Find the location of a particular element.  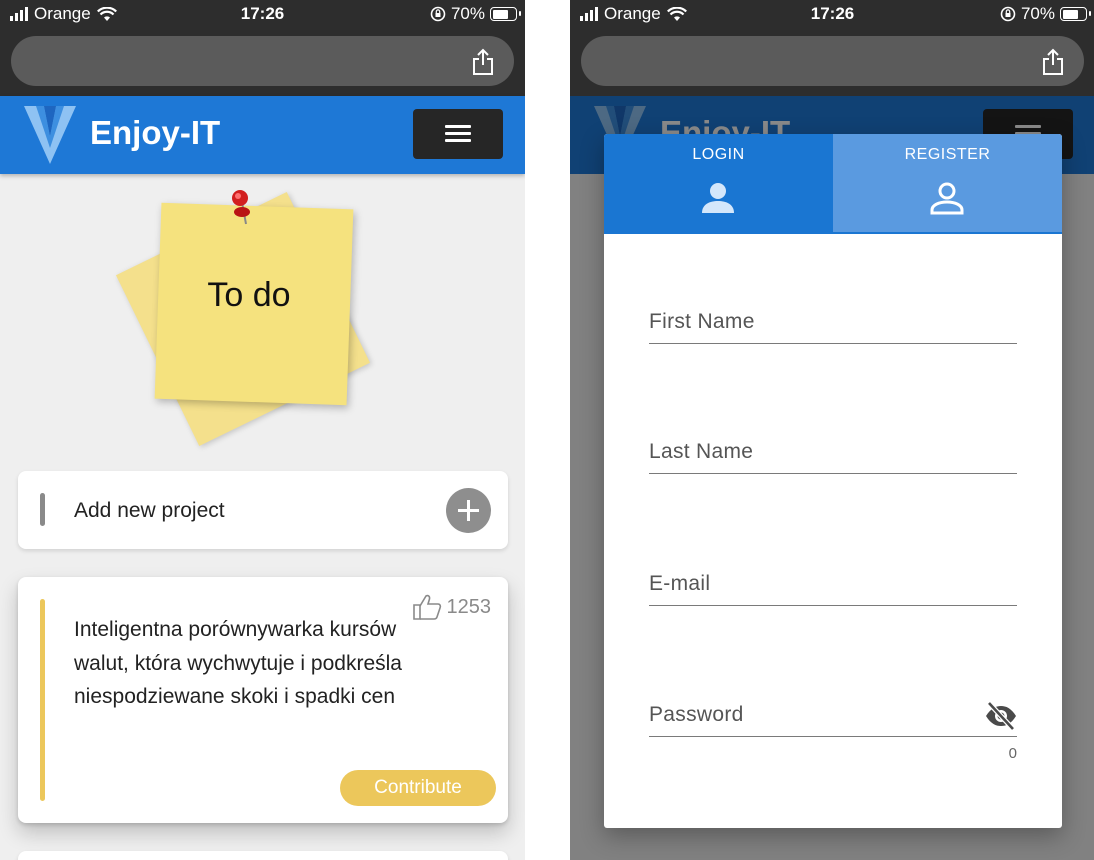

auth-tabs: LOGIN REGISTER is located at coordinates (833, 184).